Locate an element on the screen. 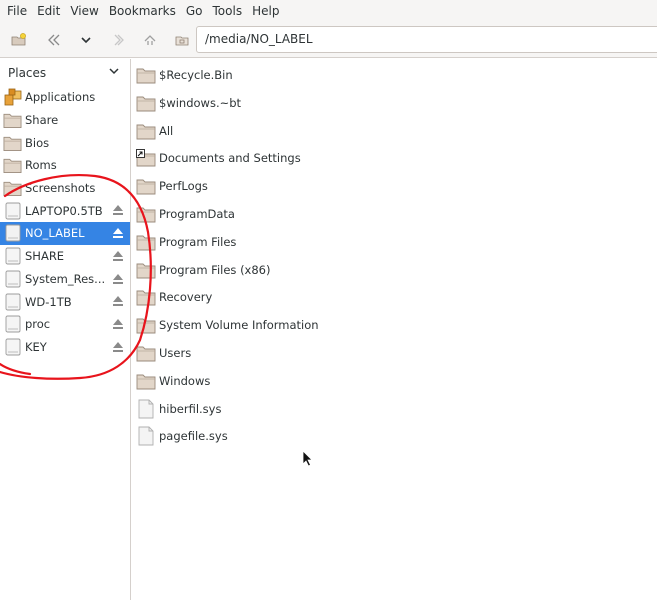  sidebar-item-no-label: NO_LABEL is located at coordinates (65, 233).